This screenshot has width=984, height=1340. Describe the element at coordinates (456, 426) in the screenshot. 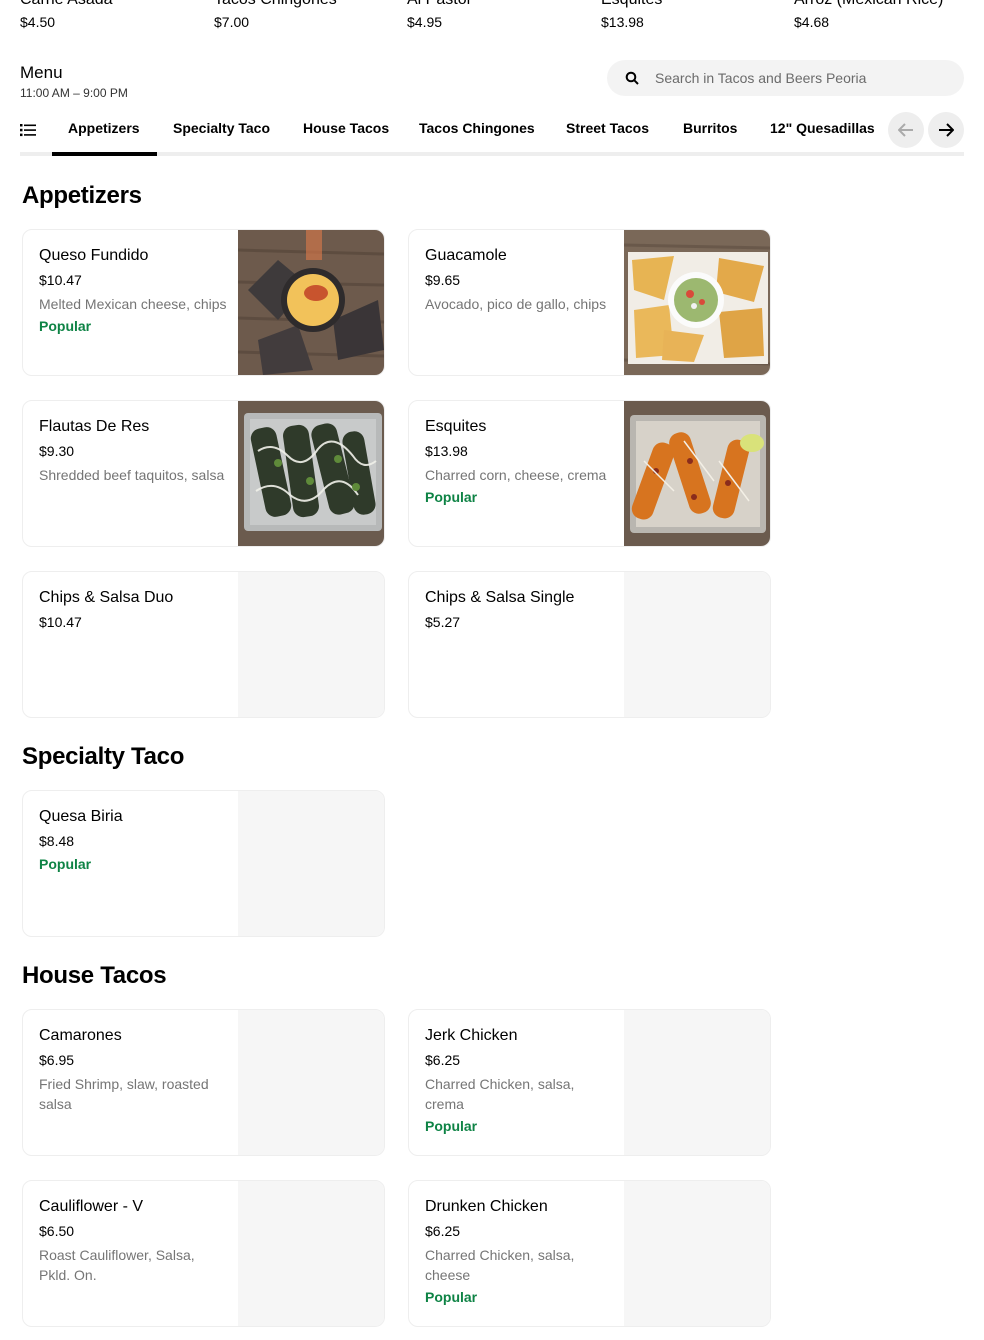

I see `item-name: Esquites` at that location.